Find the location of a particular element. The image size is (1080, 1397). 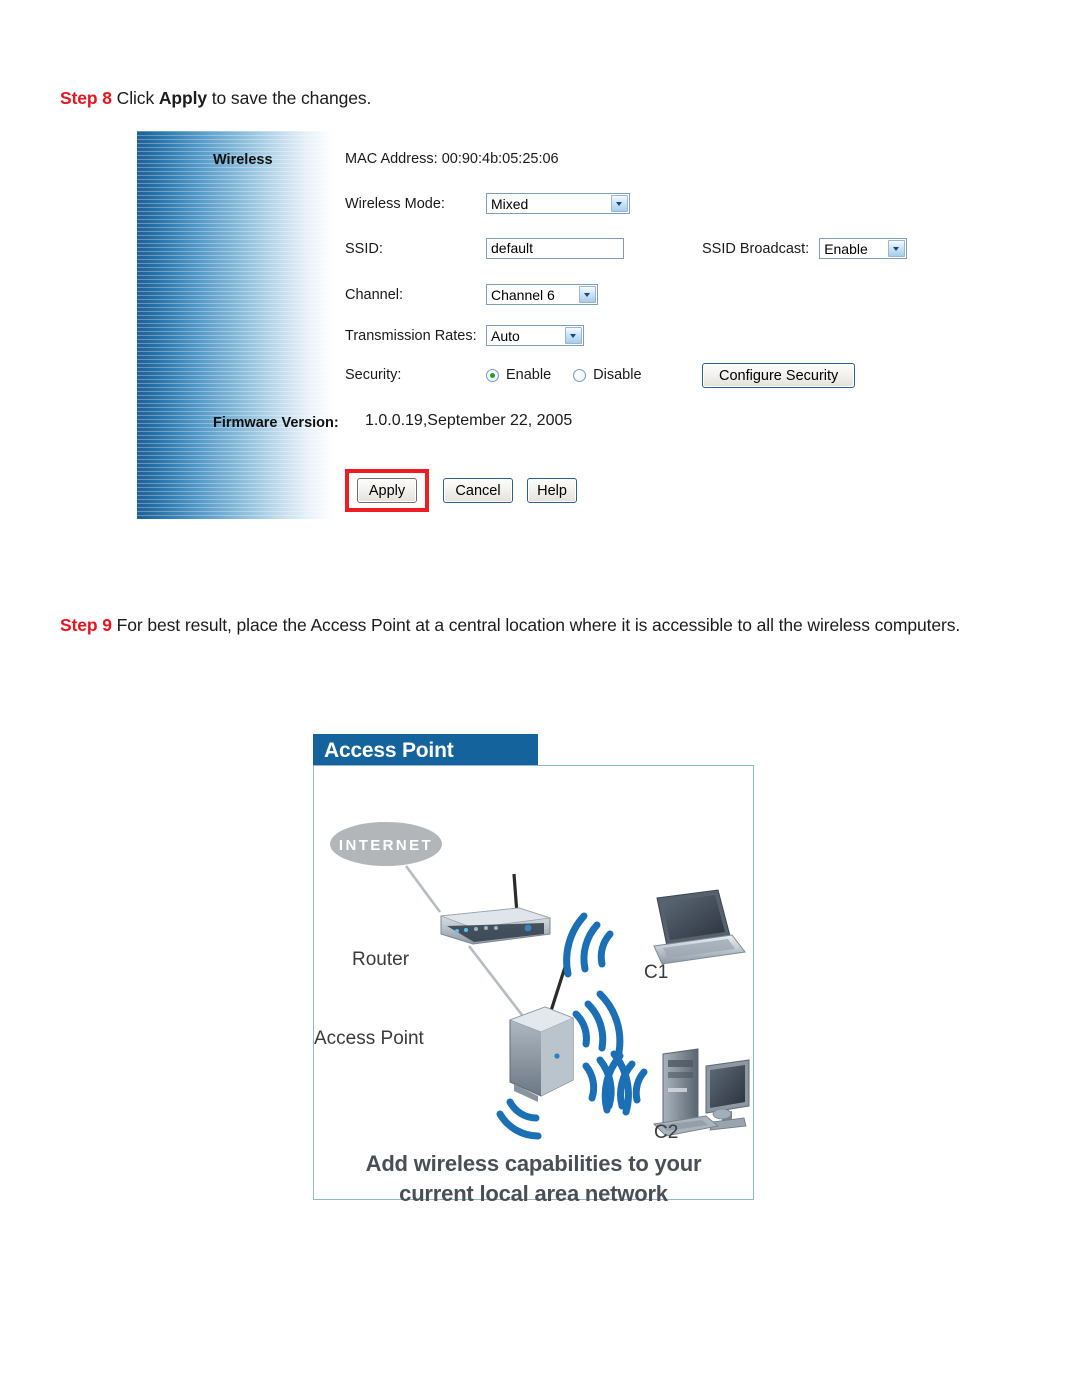

step-8-instruction: Step 8 Click Apply to save the changes. is located at coordinates (510, 98).